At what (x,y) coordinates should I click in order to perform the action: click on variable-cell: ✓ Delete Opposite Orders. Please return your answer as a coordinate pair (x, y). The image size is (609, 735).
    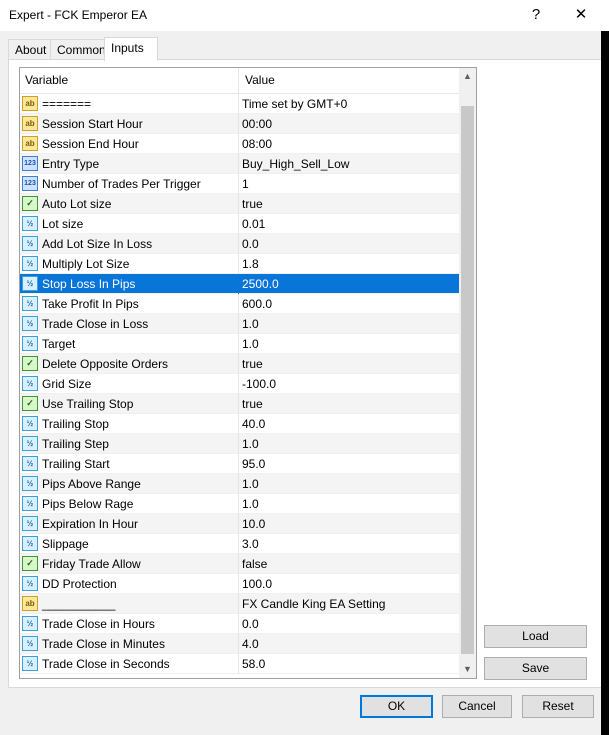
    Looking at the image, I should click on (130, 364).